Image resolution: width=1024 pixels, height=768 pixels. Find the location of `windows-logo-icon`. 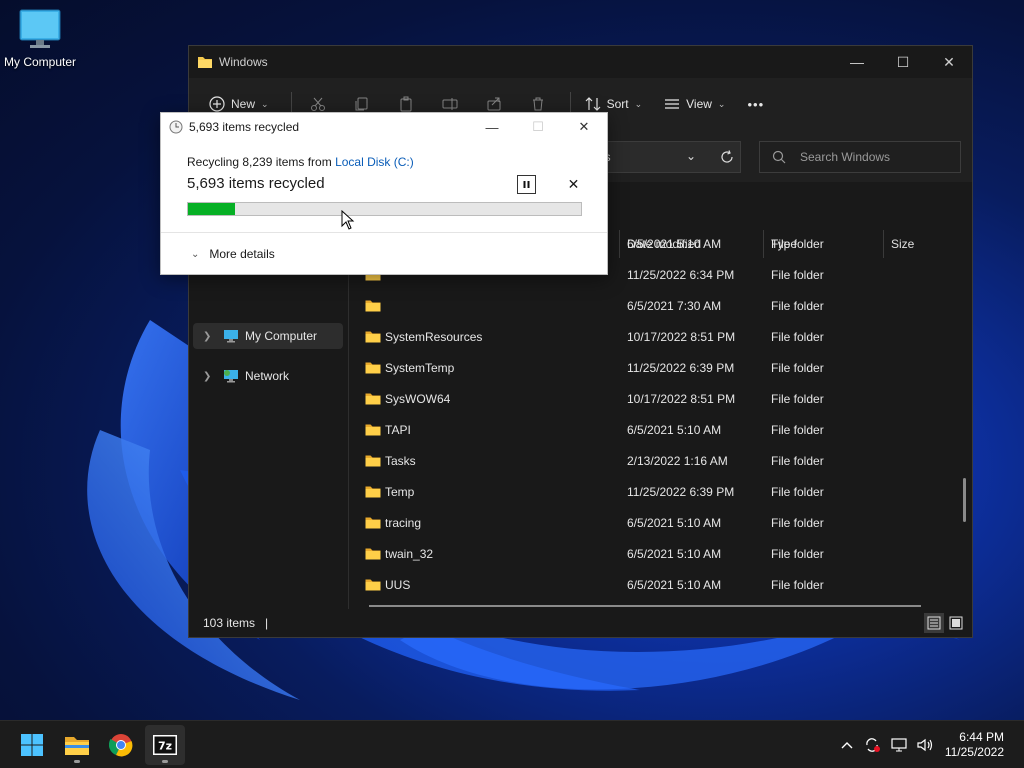

windows-logo-icon is located at coordinates (32, 745).